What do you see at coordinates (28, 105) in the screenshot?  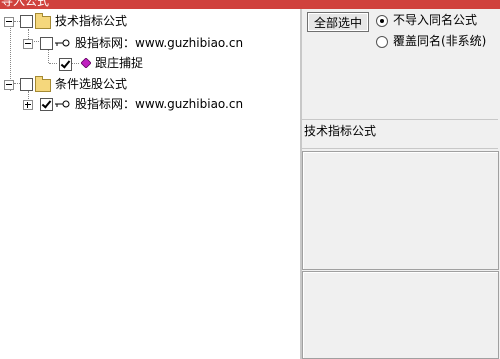 I see `expand-icon` at bounding box center [28, 105].